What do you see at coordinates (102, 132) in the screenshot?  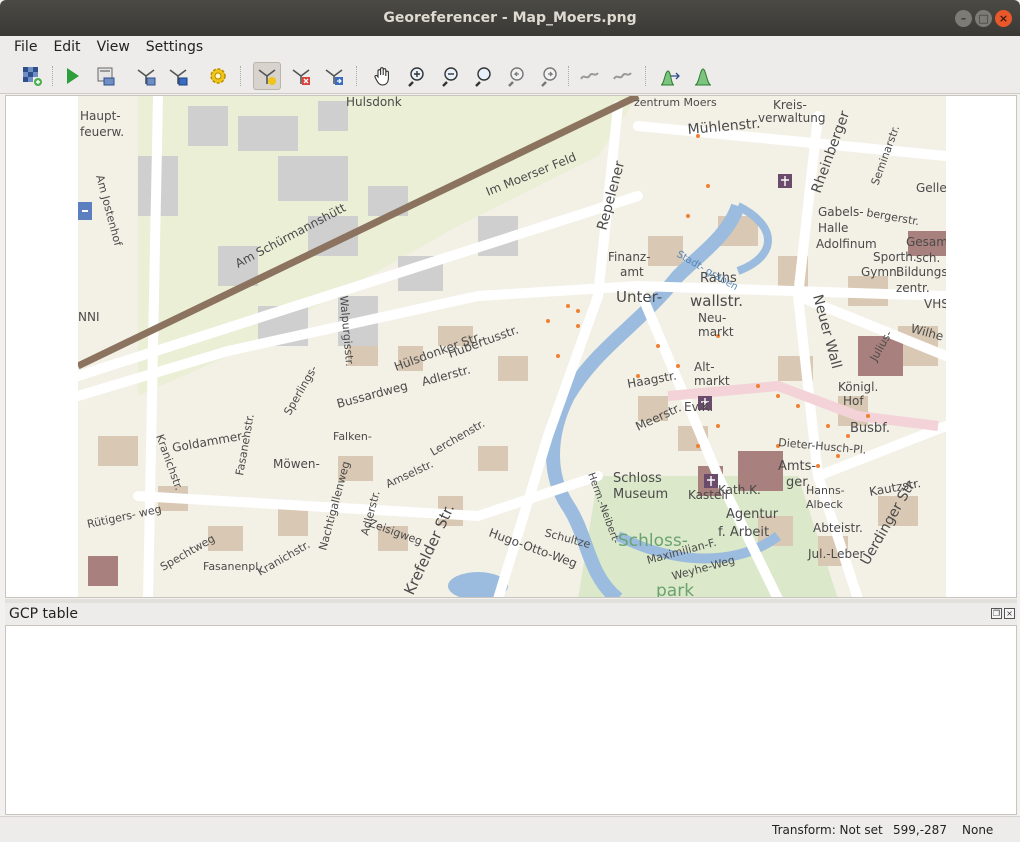 I see `map-label: feuerw.` at bounding box center [102, 132].